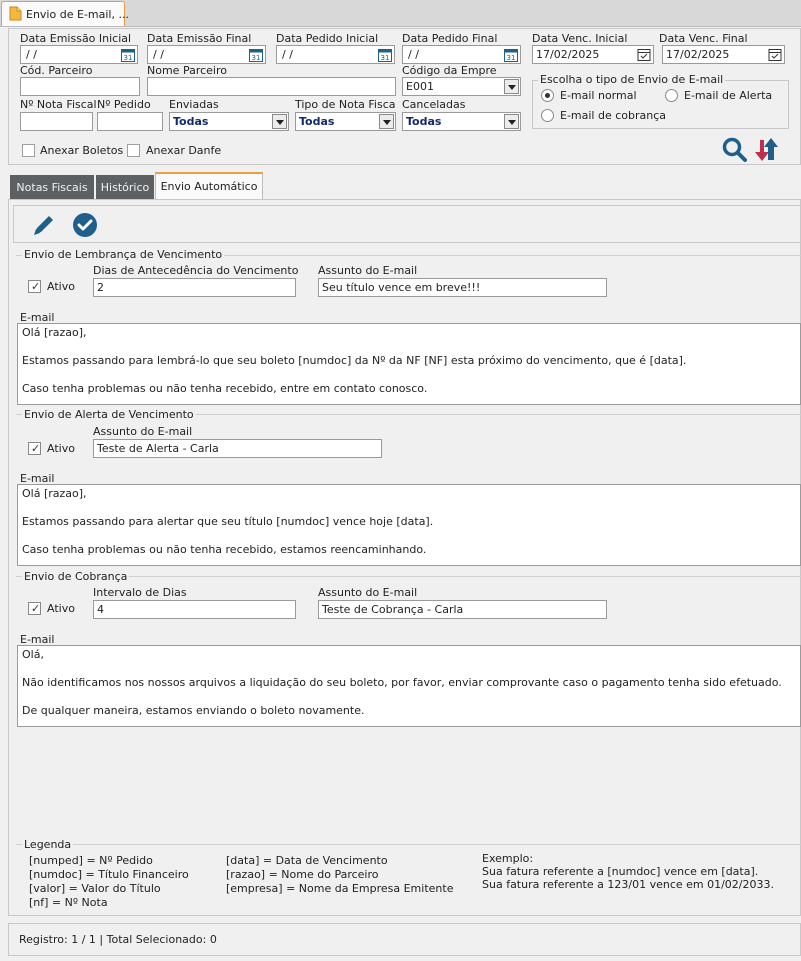 Image resolution: width=801 pixels, height=961 pixels. I want to click on tab-historico-label: Histórico, so click(125, 187).